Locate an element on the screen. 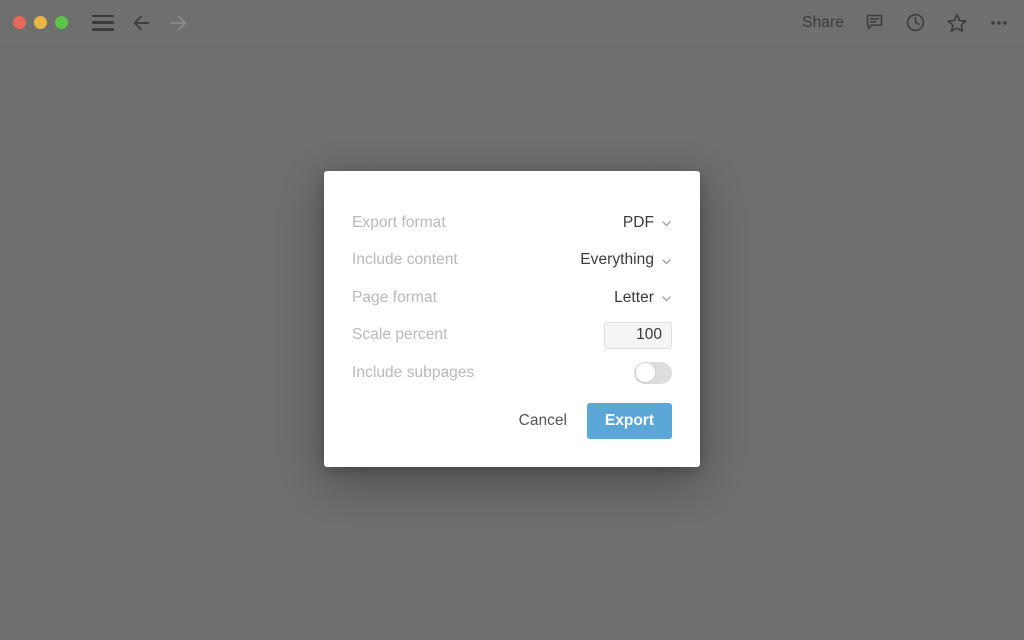 The height and width of the screenshot is (640, 1024). label-include-subpages: Include subpages is located at coordinates (413, 372).